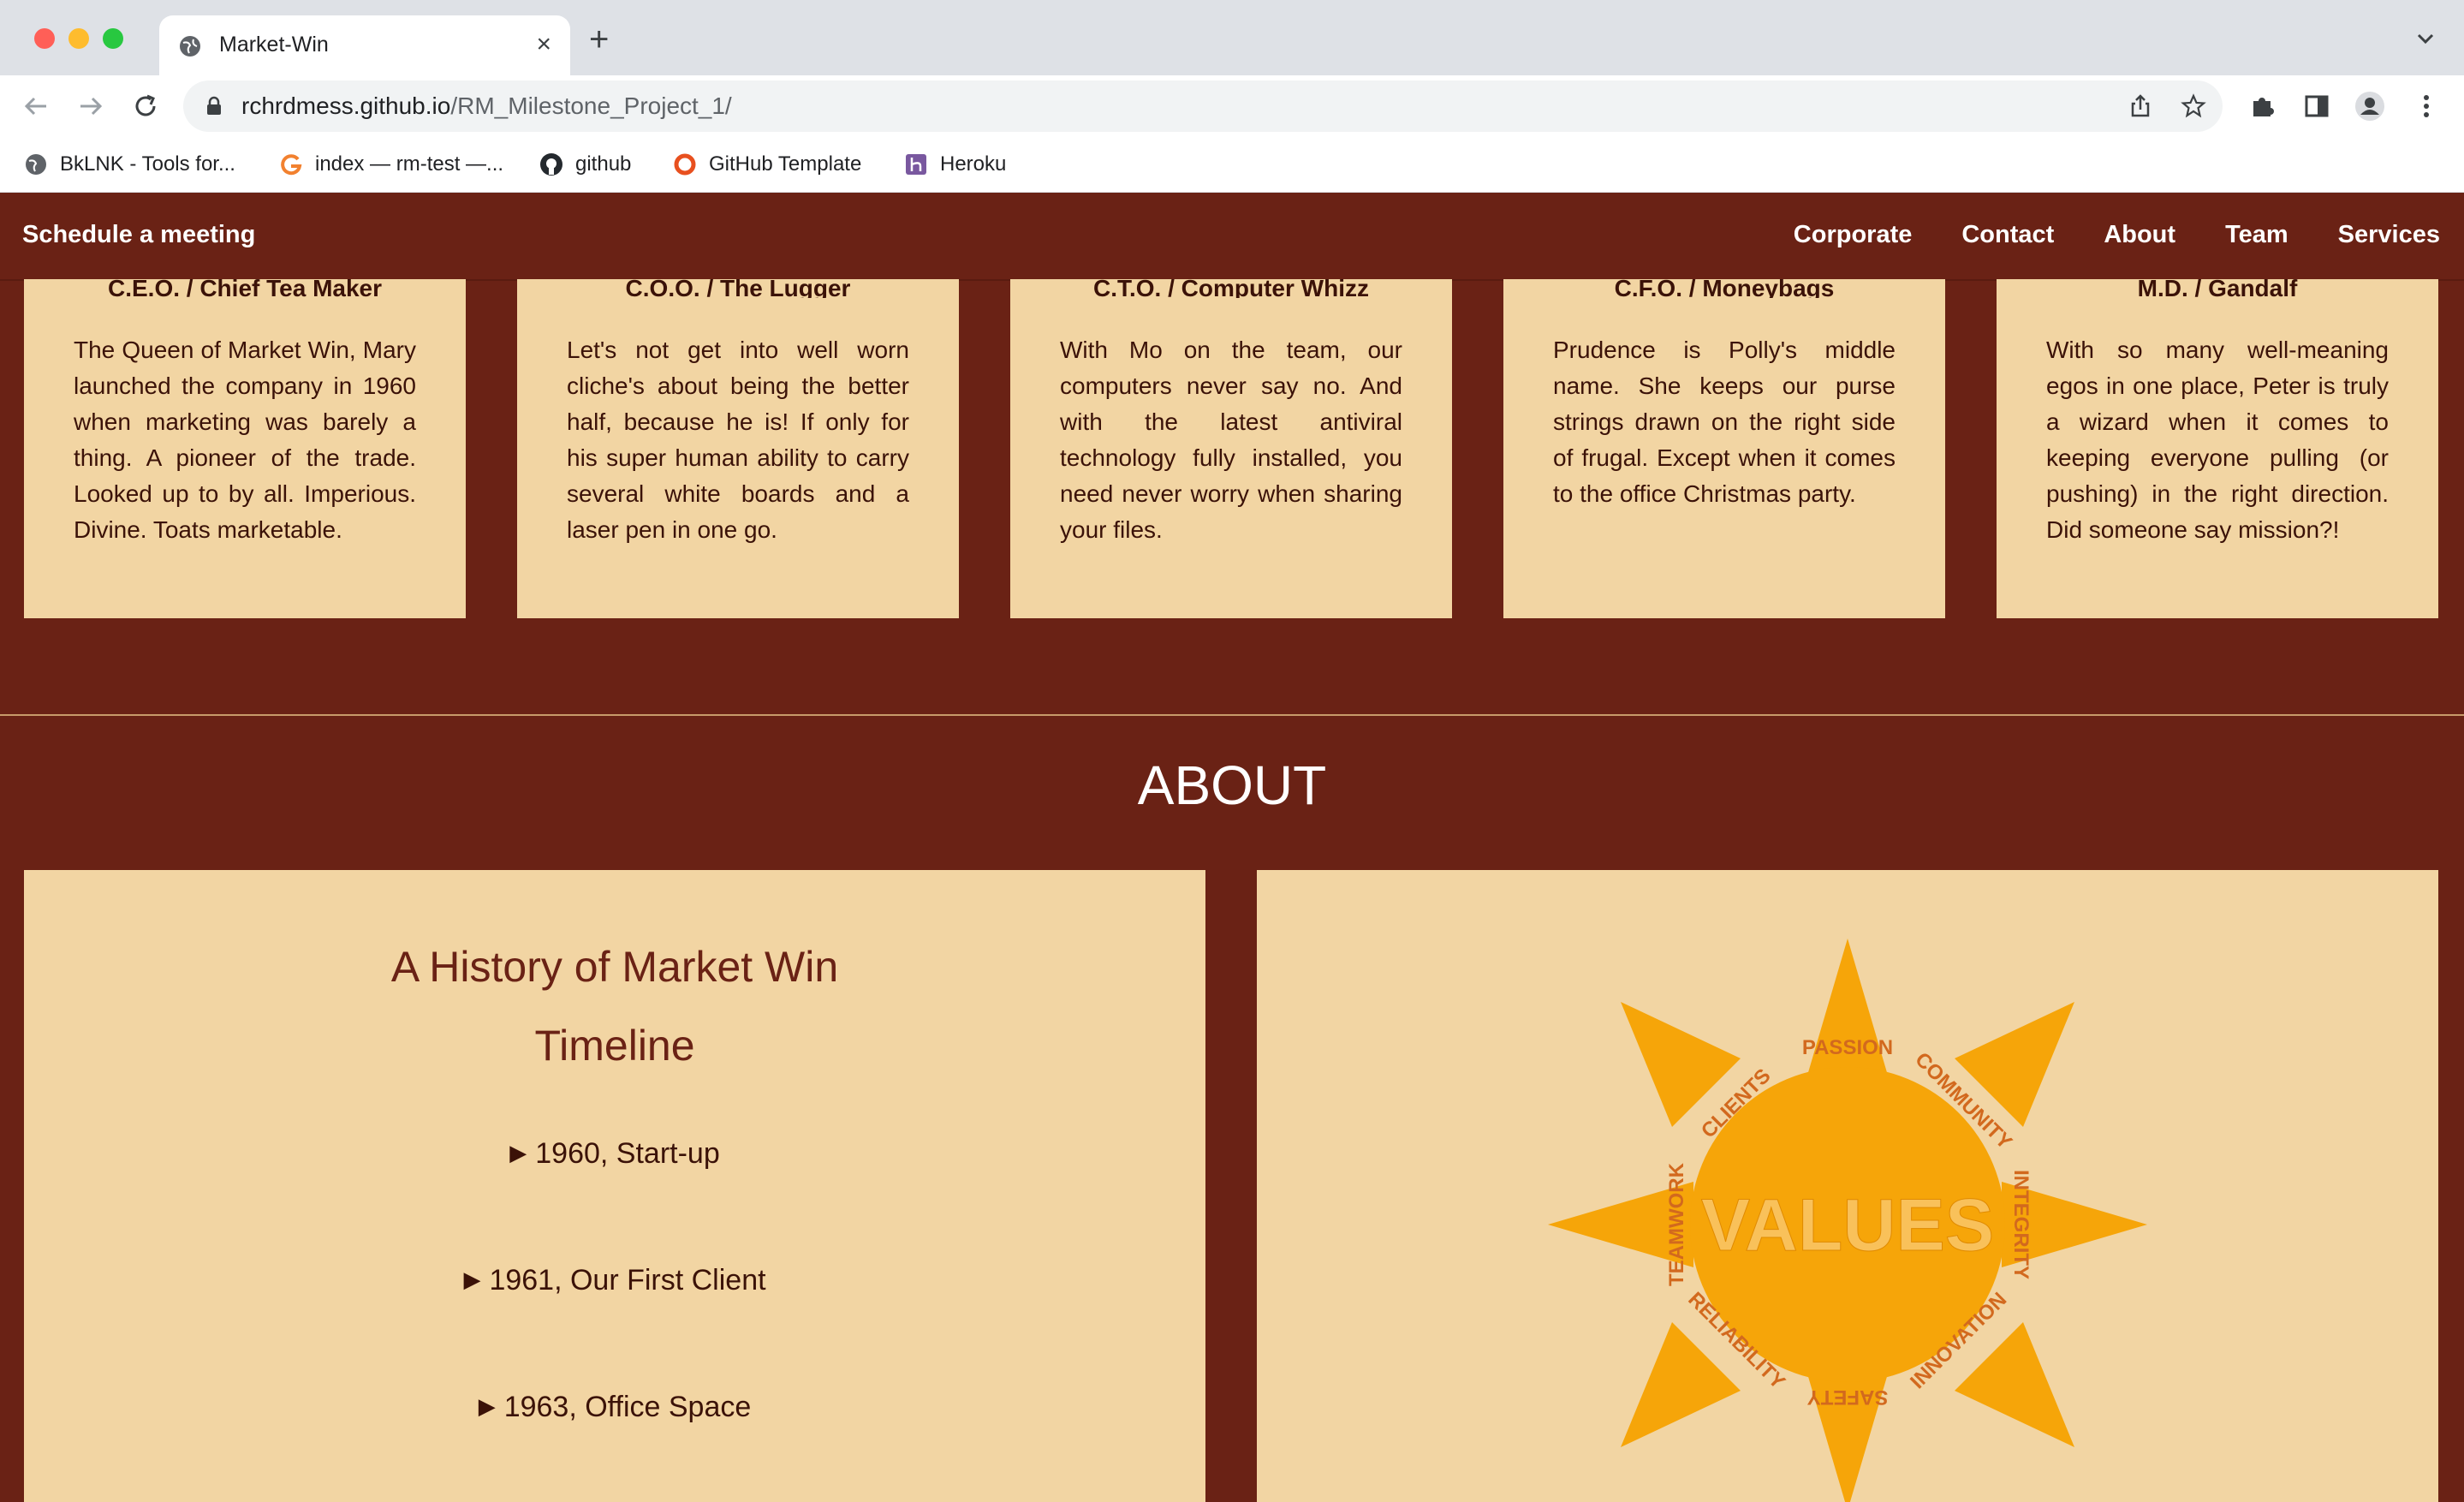 The height and width of the screenshot is (1502, 2464). Describe the element at coordinates (2193, 106) in the screenshot. I see `star-icon` at that location.